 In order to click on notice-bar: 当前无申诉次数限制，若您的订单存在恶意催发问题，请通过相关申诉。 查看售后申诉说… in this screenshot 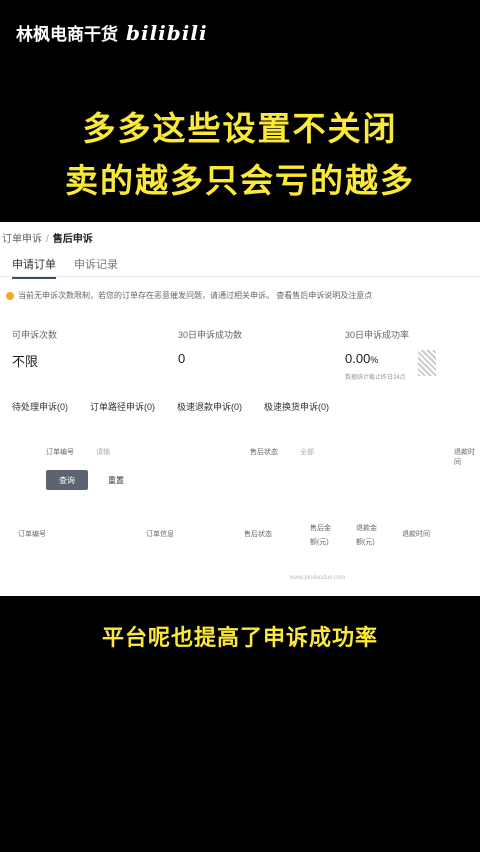, I will do `click(189, 295)`.